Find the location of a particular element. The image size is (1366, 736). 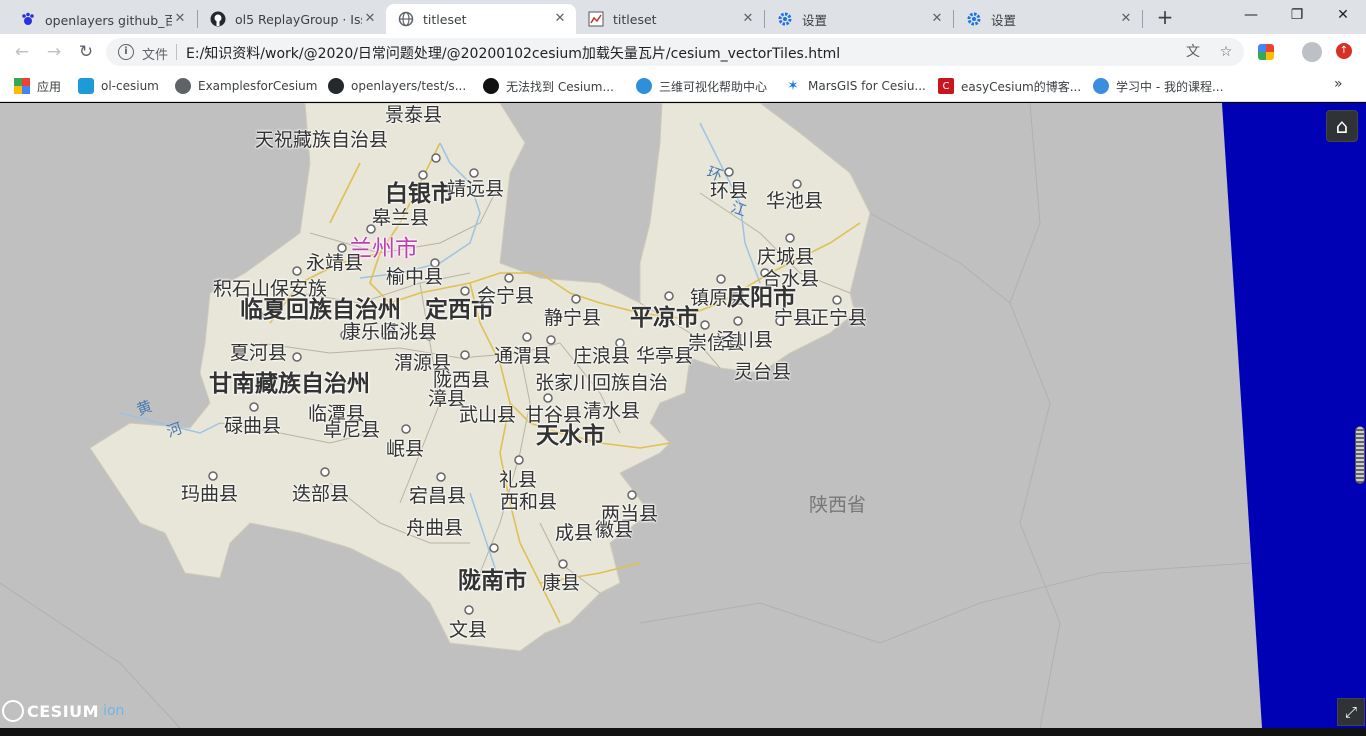

bookmark-apps: 应用 is located at coordinates (37, 86).